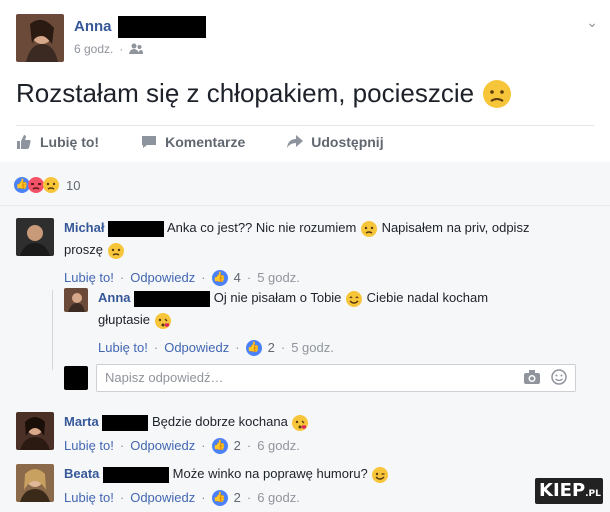  Describe the element at coordinates (237, 278) in the screenshot. I see `comment-like-count: 4` at that location.